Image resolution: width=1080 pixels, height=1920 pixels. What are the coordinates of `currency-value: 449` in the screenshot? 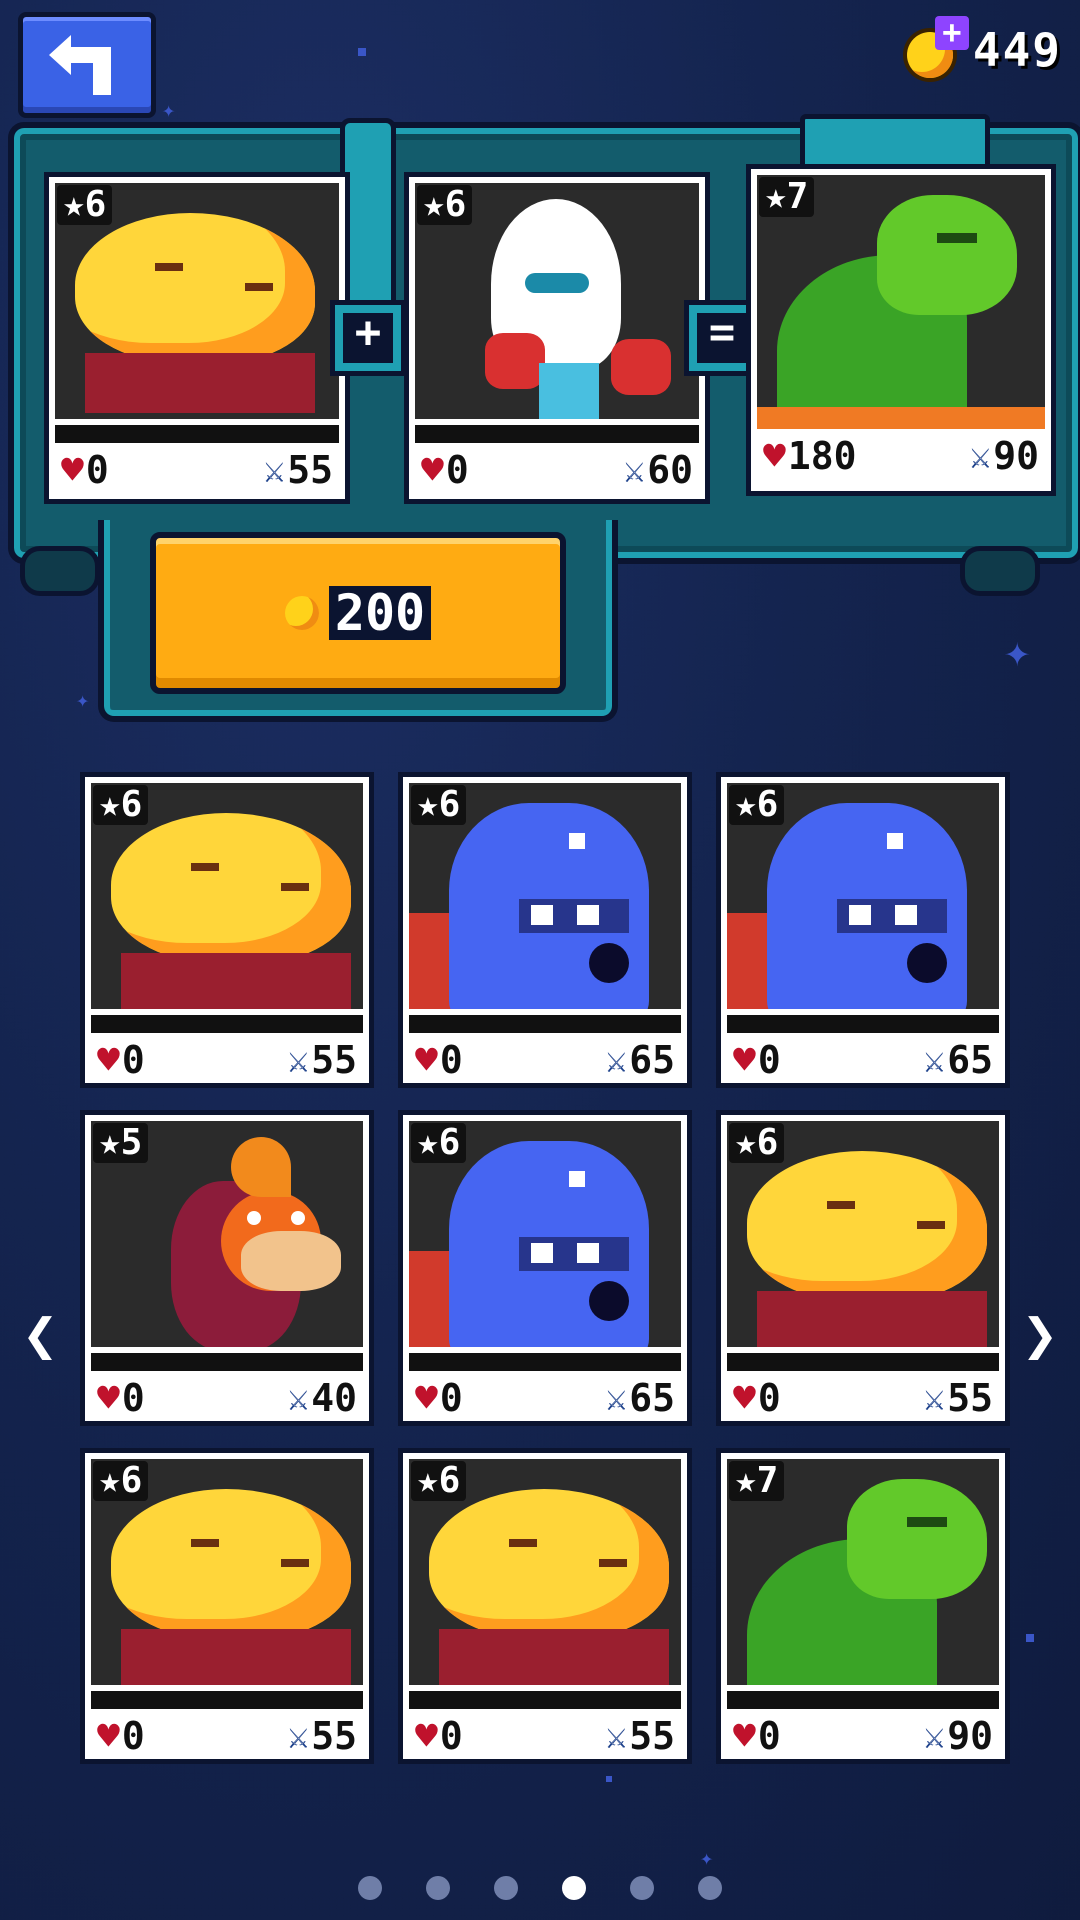 It's located at (1017, 50).